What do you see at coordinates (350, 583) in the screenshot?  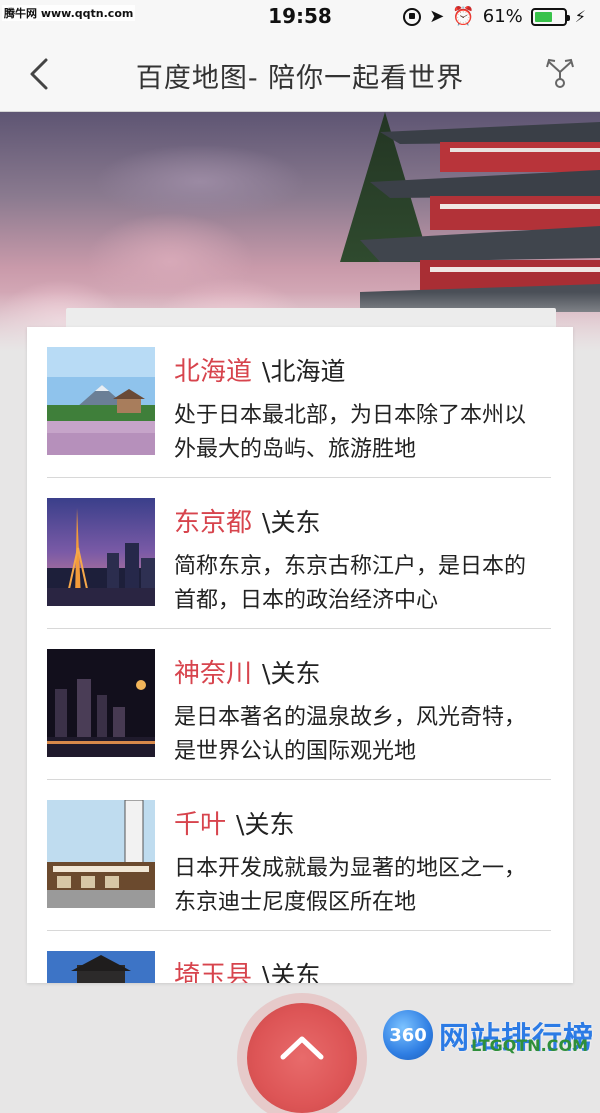 I see `item-description: 简称东京，东京古称江户，是日本的首都，日本的政治经济中心` at bounding box center [350, 583].